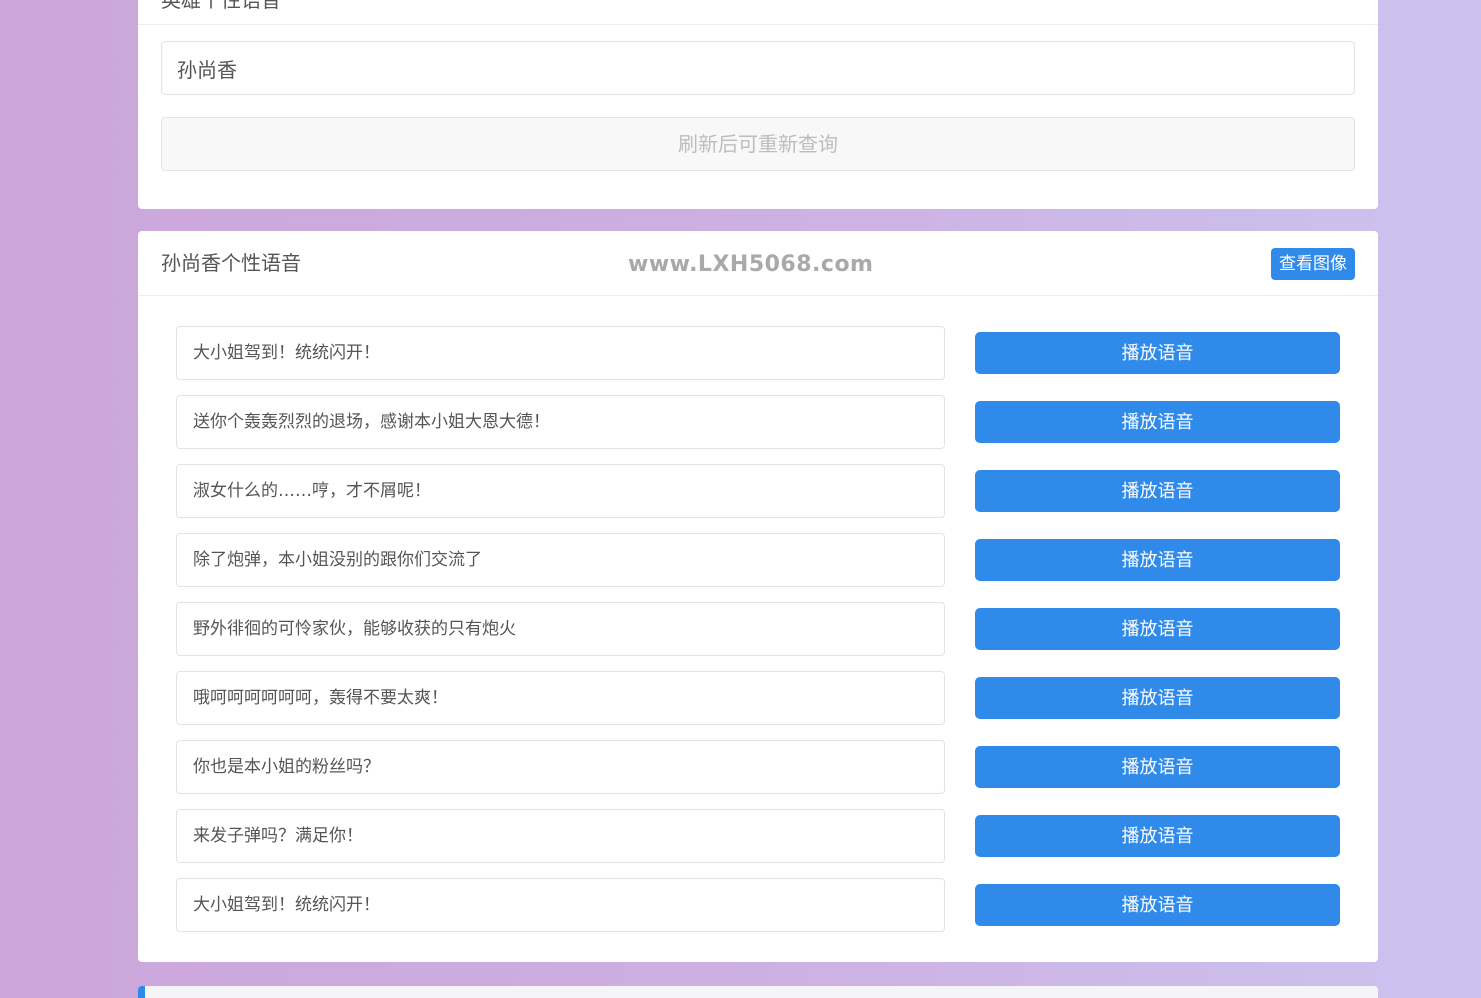  I want to click on voice-row: 哦呵呵呵呵呵呵，轰得不要太爽！ 播放语音, so click(758, 705).